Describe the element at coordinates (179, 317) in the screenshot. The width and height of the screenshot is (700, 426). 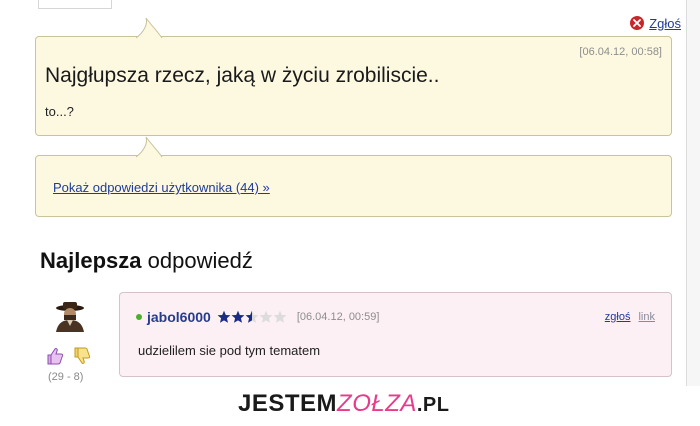
I see `answer-username: jabol6000` at that location.